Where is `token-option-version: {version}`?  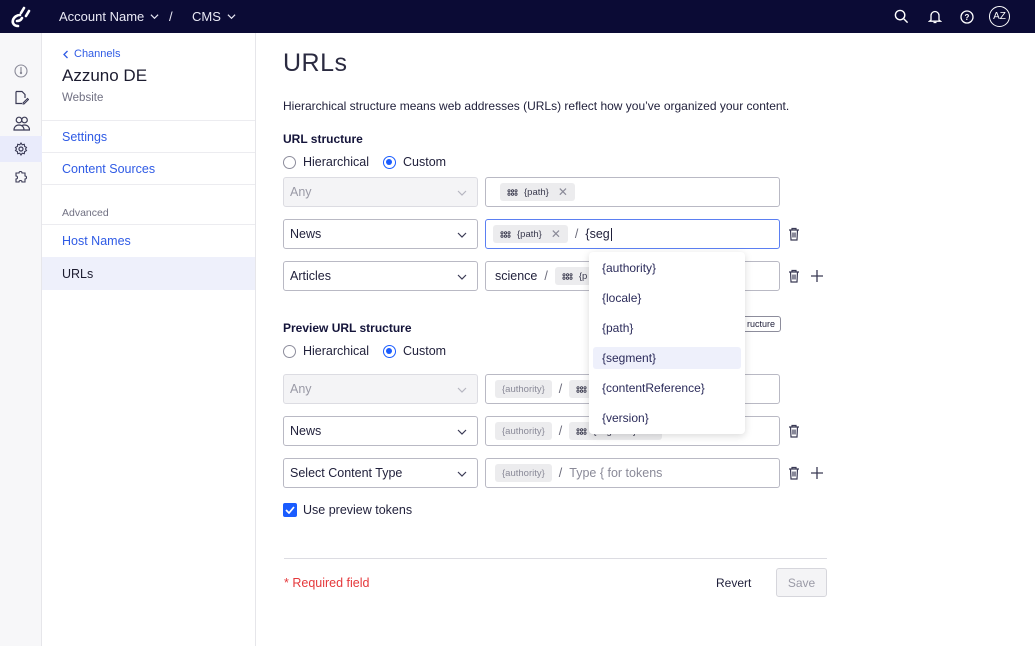 token-option-version: {version} is located at coordinates (667, 418).